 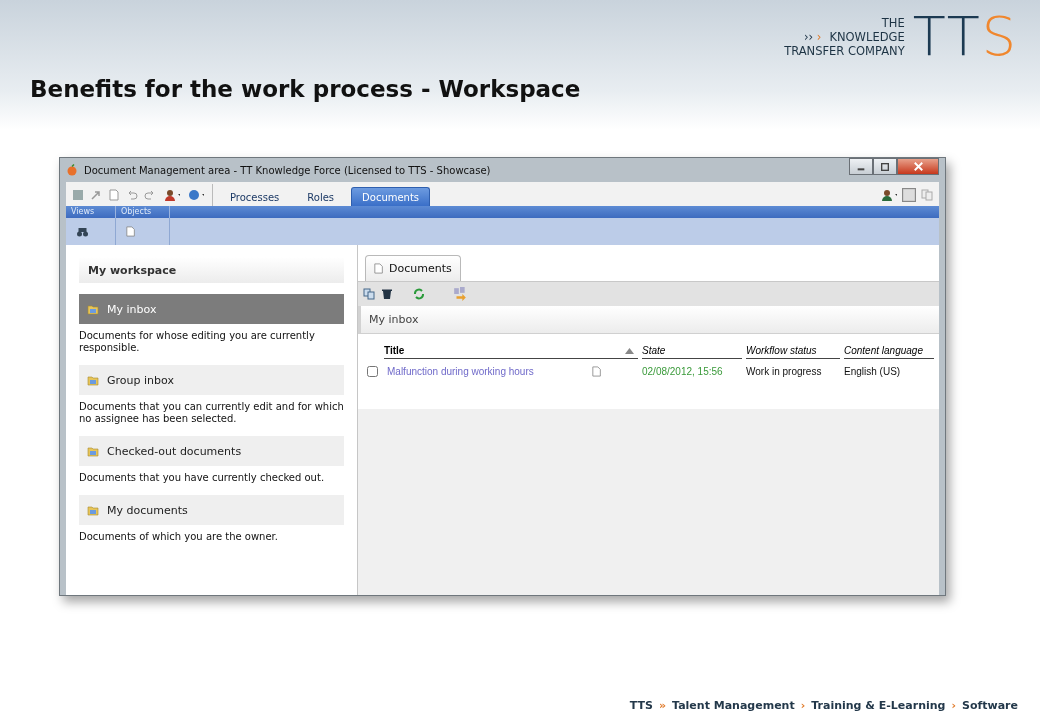 I want to click on sort-icon, so click(x=629, y=350).